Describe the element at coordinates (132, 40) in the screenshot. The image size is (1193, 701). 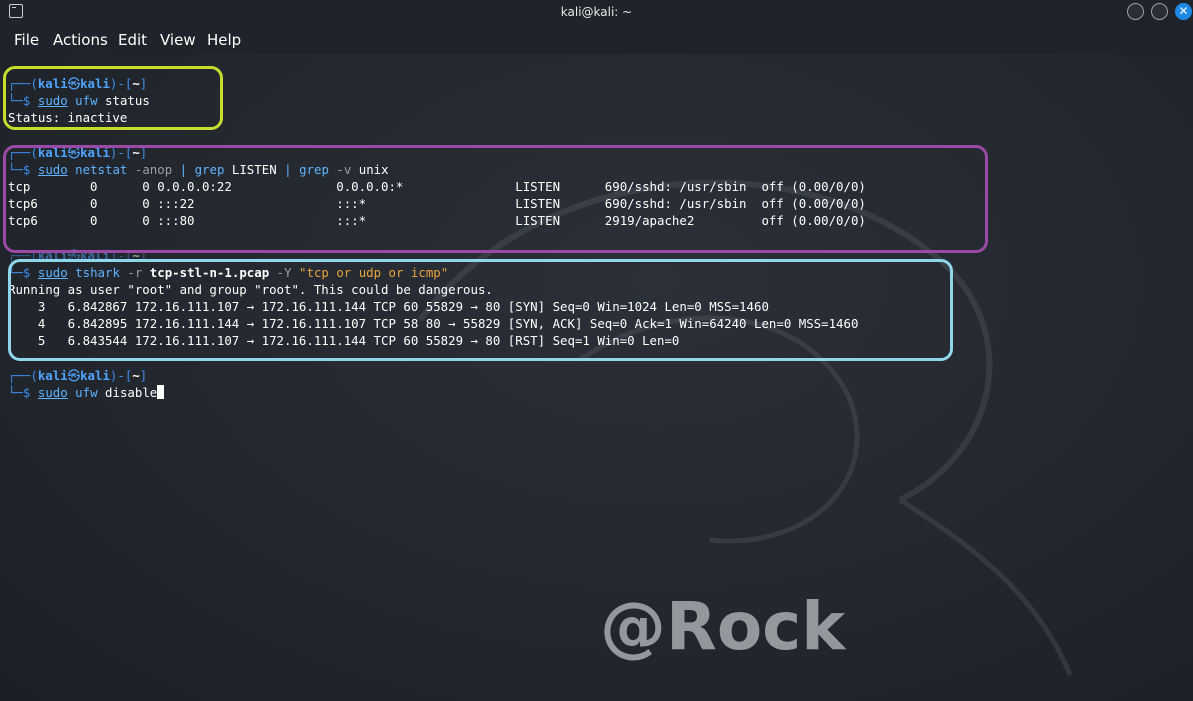
I see `menu-edit: Edit` at that location.